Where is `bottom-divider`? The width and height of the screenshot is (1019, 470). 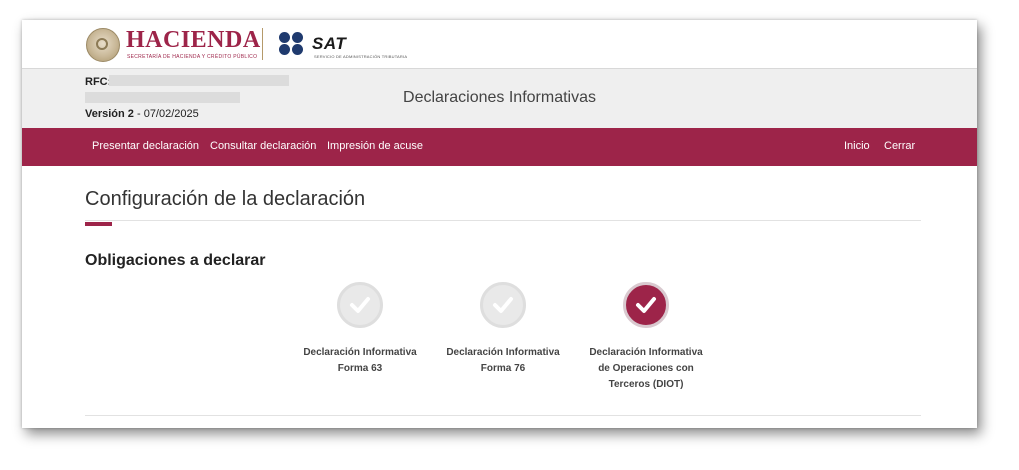 bottom-divider is located at coordinates (503, 415).